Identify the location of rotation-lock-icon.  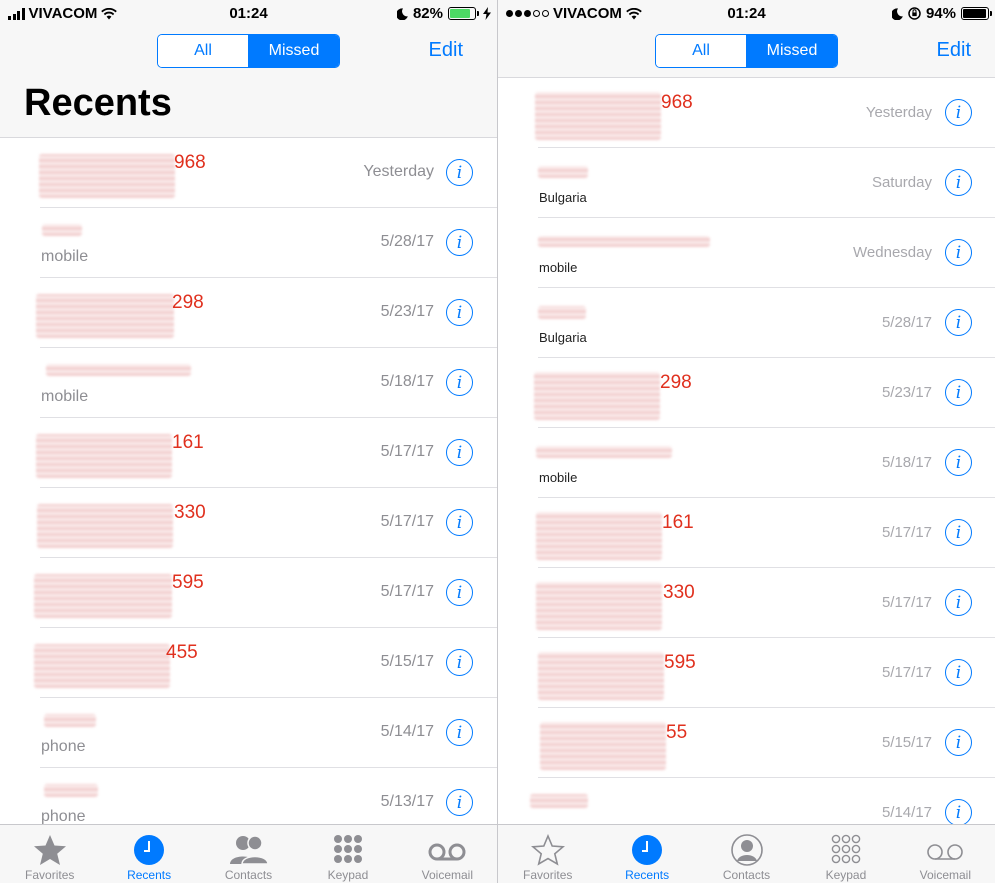
(914, 13).